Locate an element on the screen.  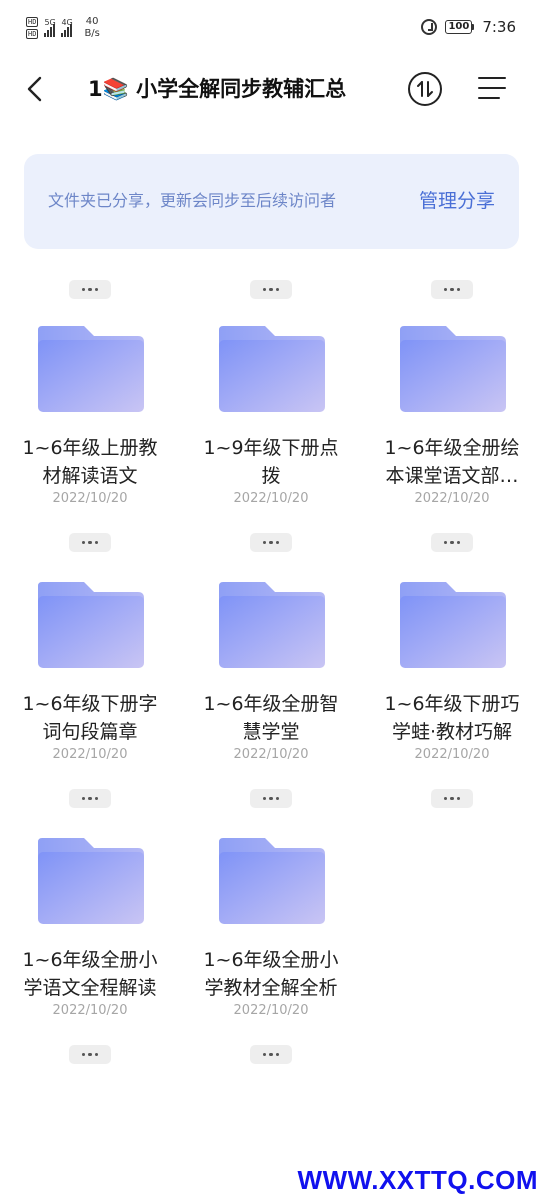
folder-item: 1~6年级下册巧 学蛙·教材巧解 2022/10/20 is located at coordinates (452, 697).